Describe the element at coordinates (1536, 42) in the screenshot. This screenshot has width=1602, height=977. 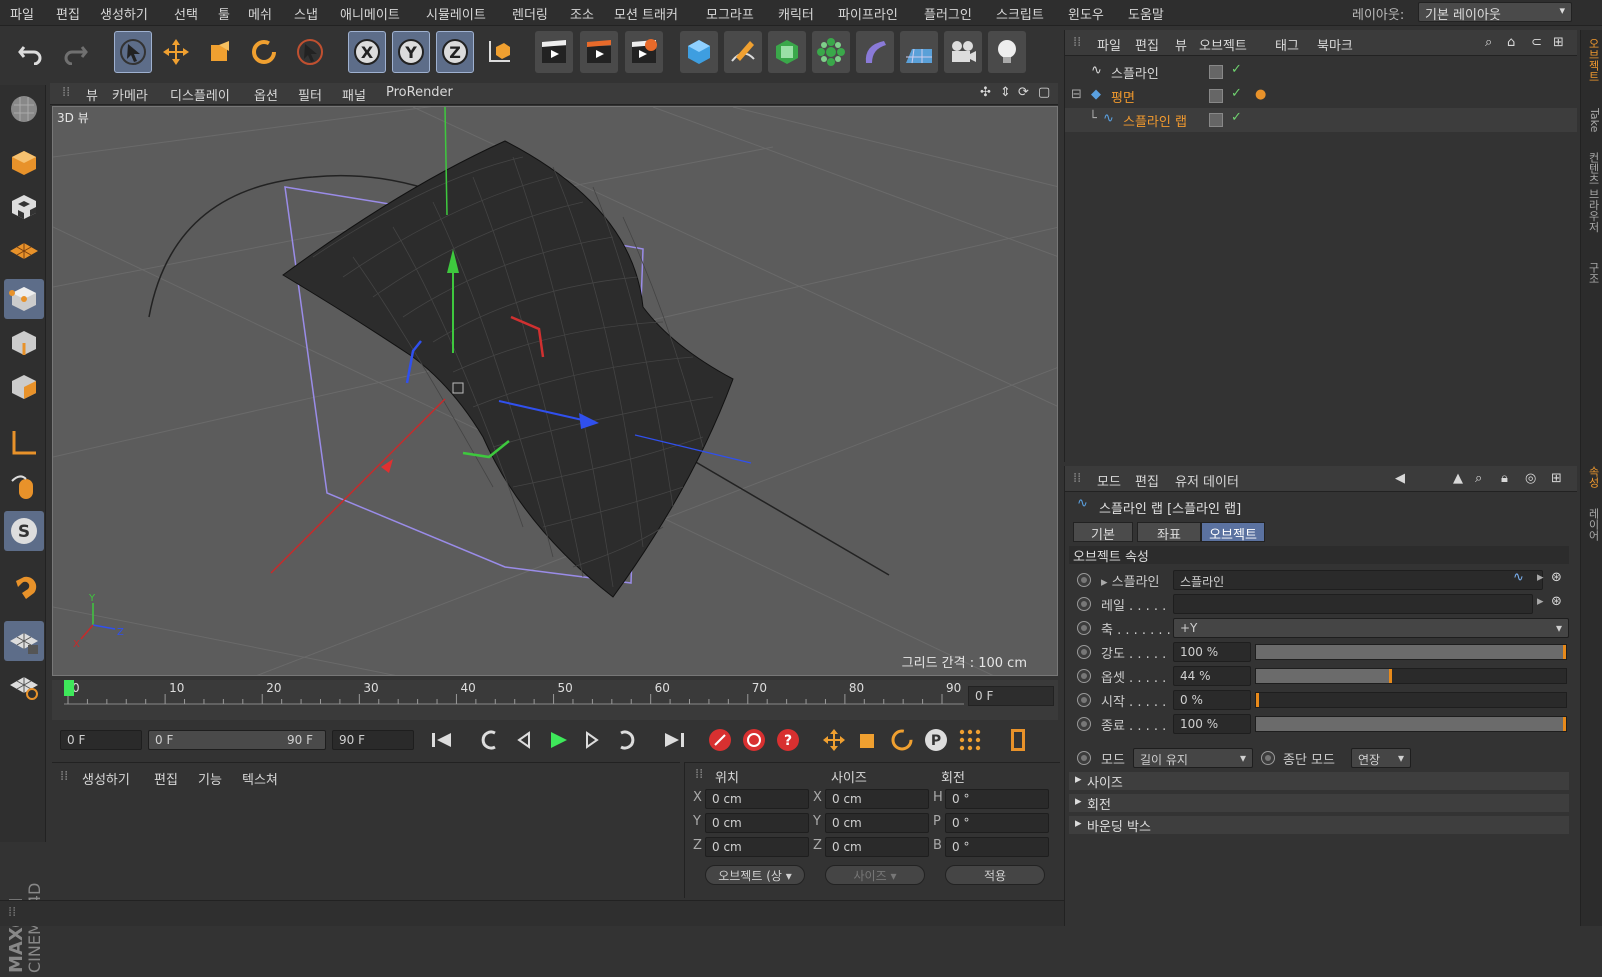
I see `link-icon: ⊂` at that location.